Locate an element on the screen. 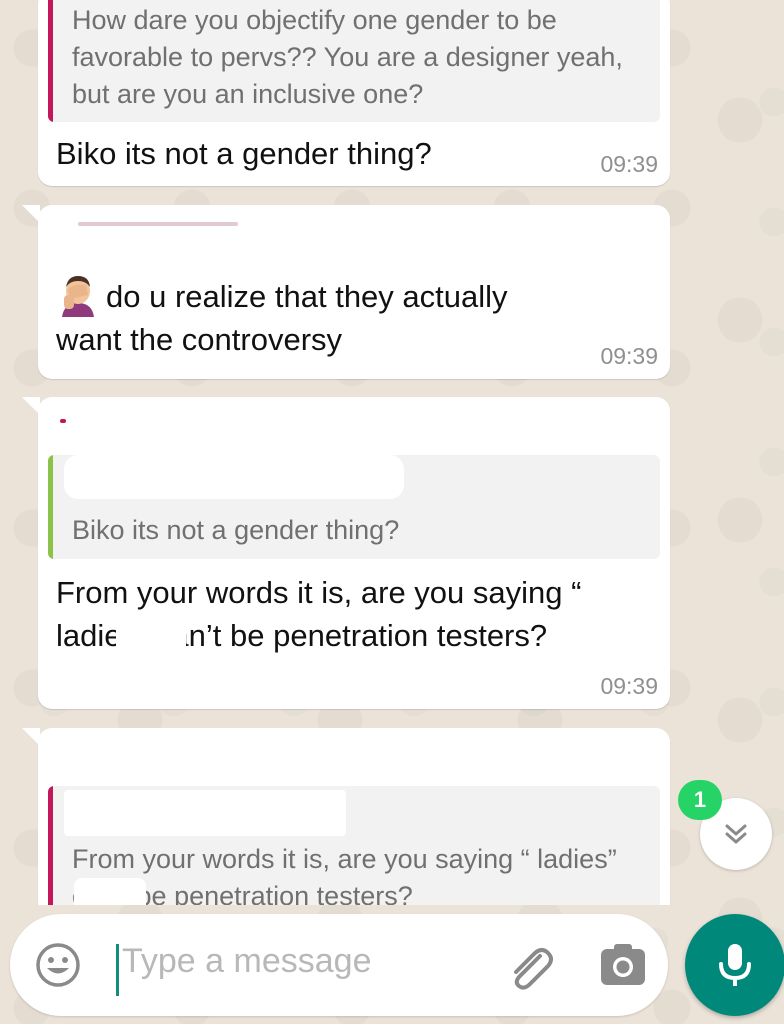 The height and width of the screenshot is (1024, 784). microphone-icon is located at coordinates (735, 965).